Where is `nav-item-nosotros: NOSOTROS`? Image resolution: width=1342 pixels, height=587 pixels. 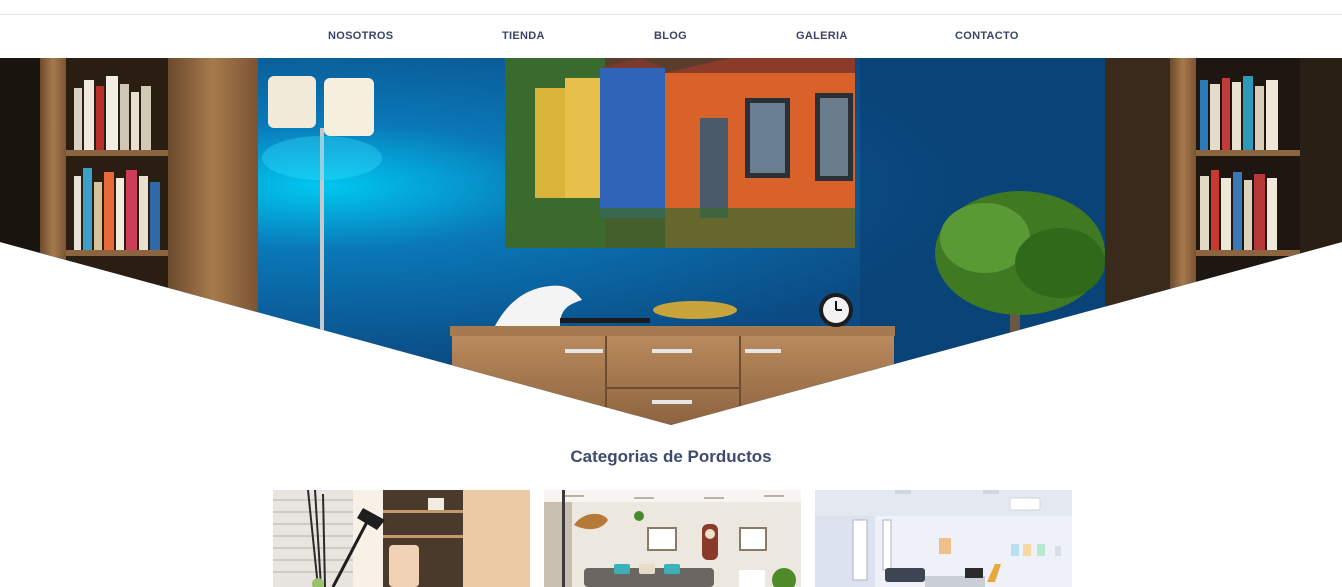
nav-item-nosotros: NOSOTROS is located at coordinates (360, 36).